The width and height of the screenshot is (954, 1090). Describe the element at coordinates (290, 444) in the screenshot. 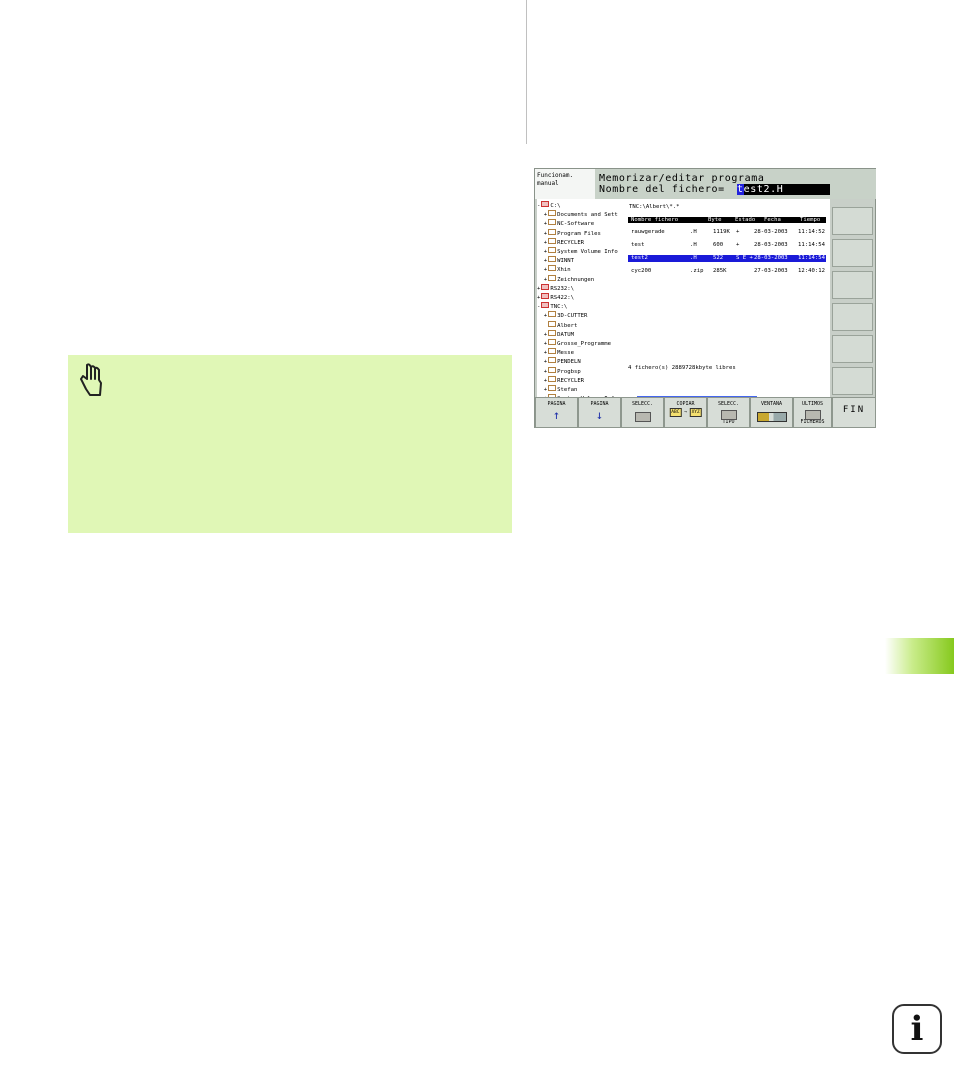

I see `note-box` at that location.